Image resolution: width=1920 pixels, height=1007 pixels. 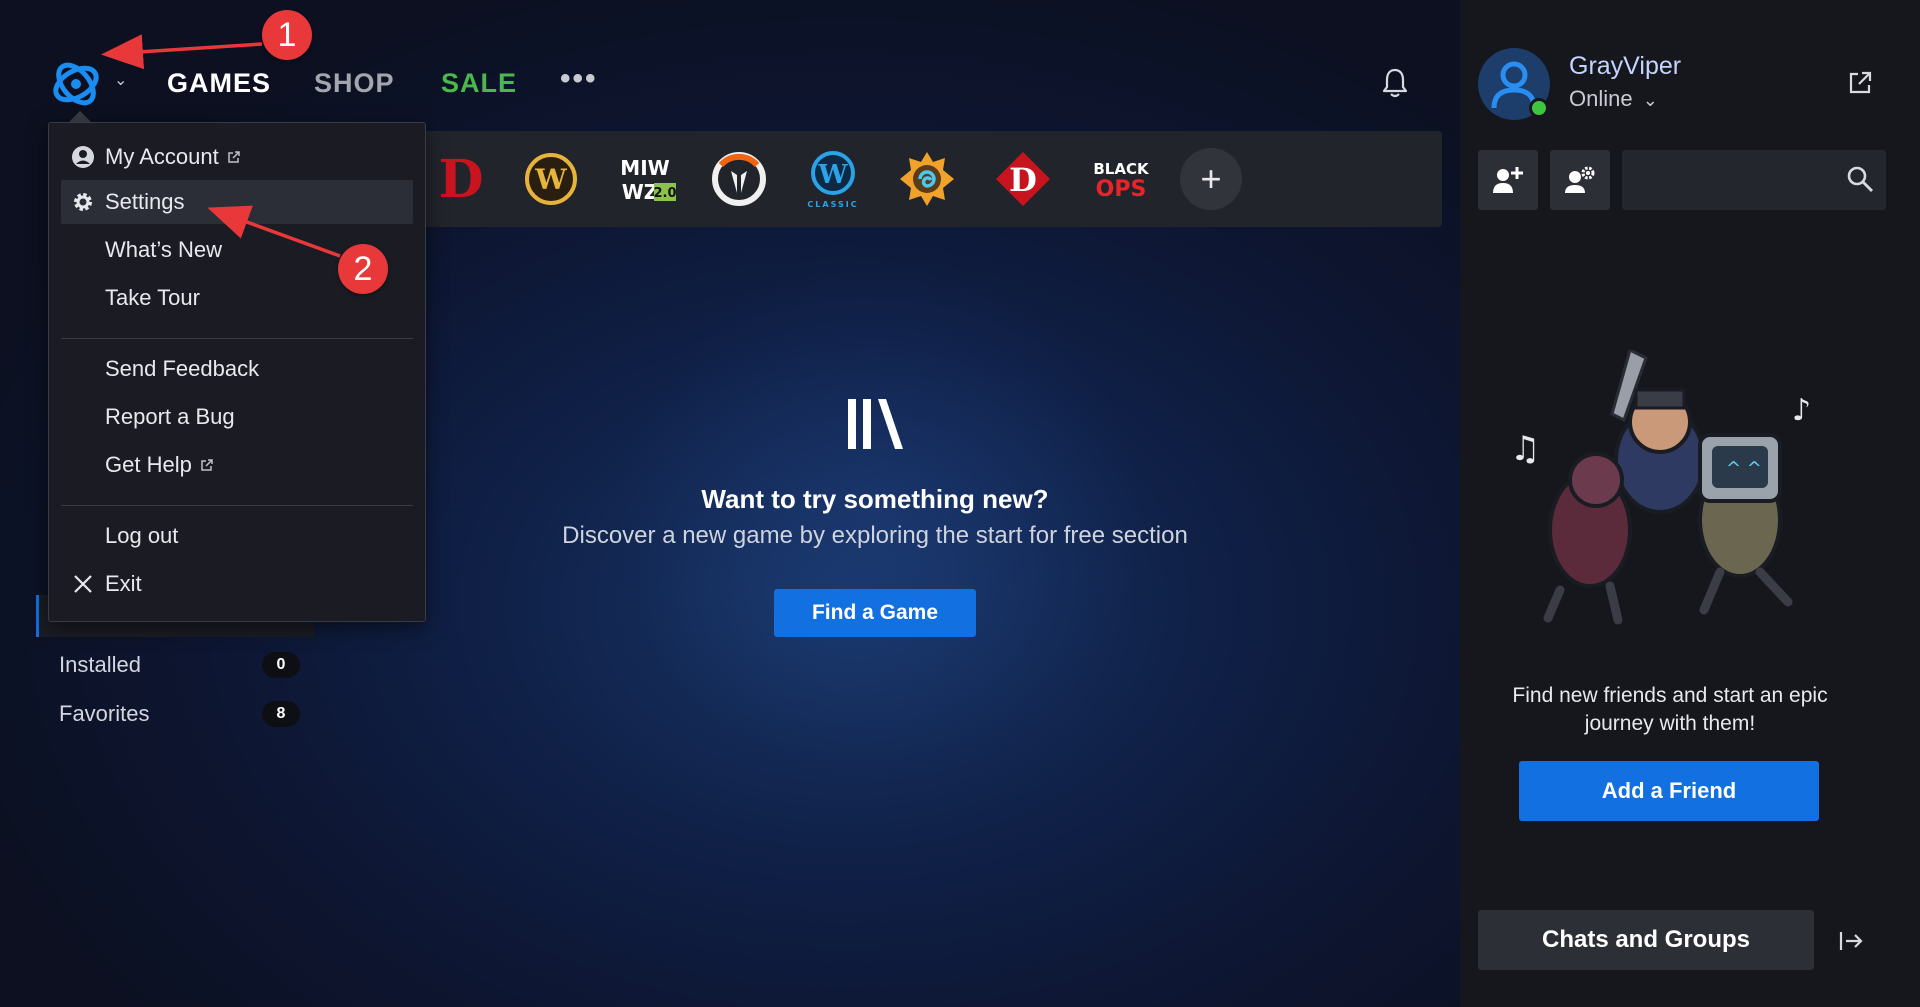 What do you see at coordinates (1646, 940) in the screenshot?
I see `chats-and-groups-button: Chats and Groups` at bounding box center [1646, 940].